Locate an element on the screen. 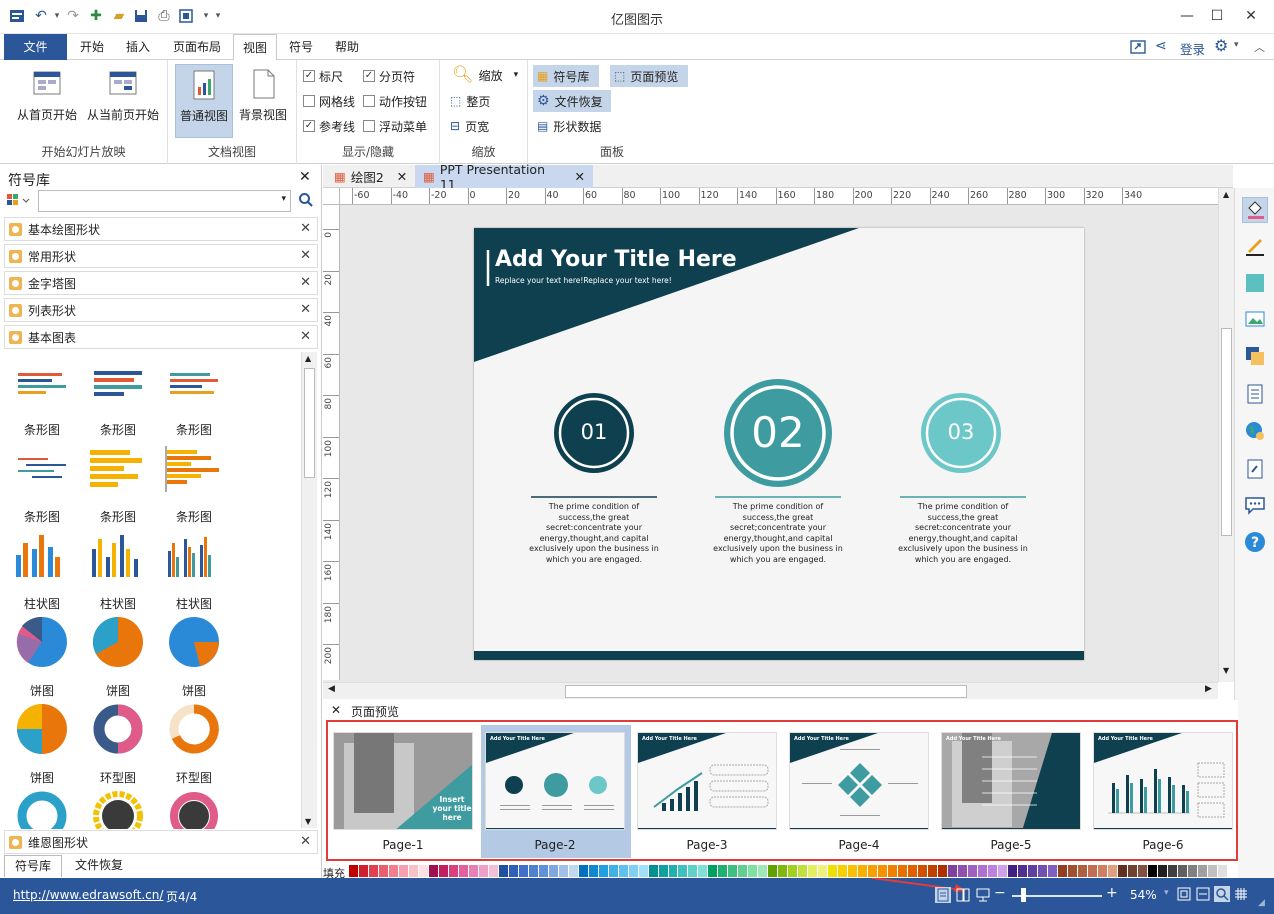 The image size is (1274, 914). from-first-page-button: 从首页开始 is located at coordinates (47, 101).